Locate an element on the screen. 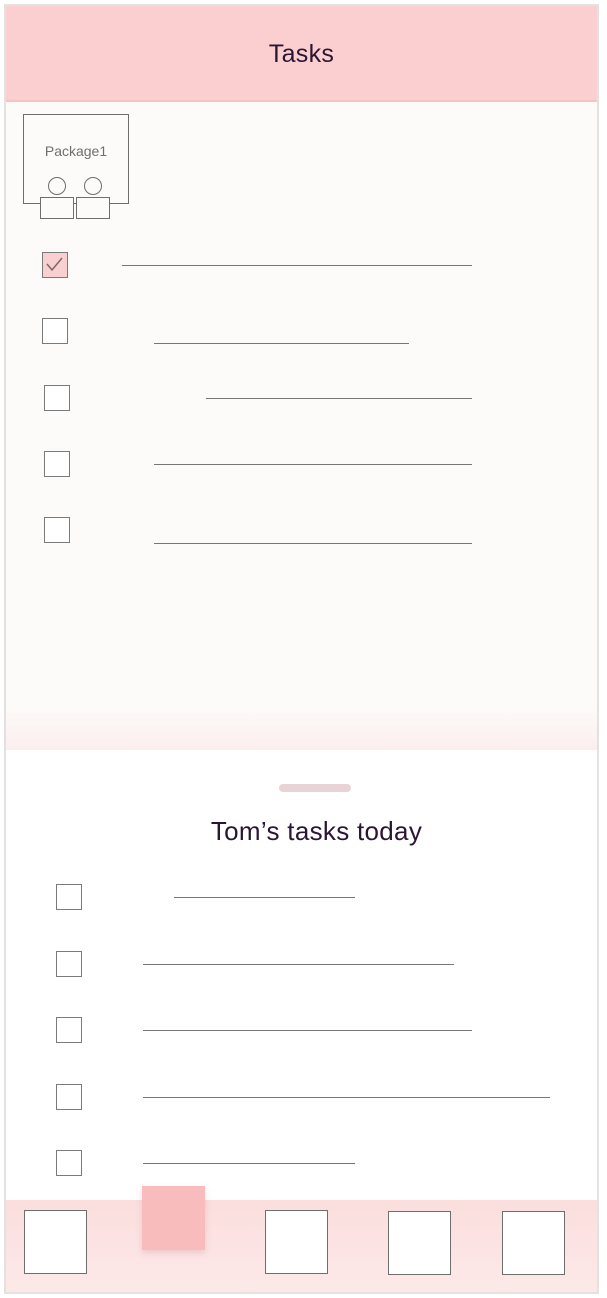  tom-task-4-checkbox is located at coordinates (69, 1097).